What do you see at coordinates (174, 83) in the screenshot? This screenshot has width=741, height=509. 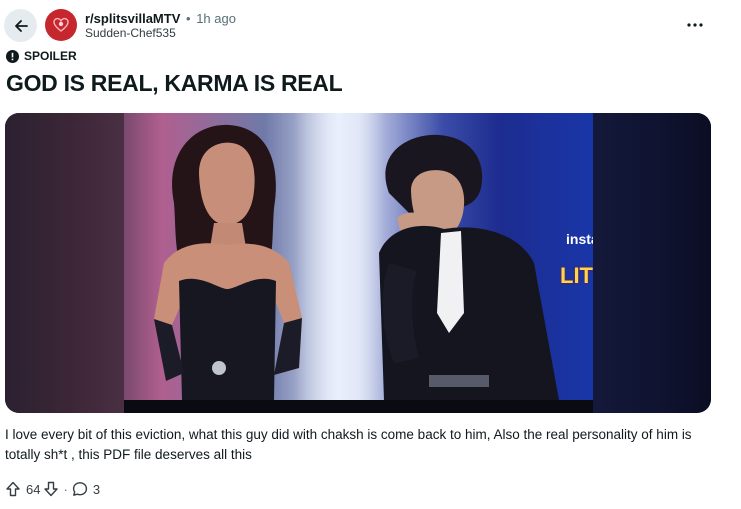 I see `post-title: GOD IS REAL, KARMA IS REAL` at bounding box center [174, 83].